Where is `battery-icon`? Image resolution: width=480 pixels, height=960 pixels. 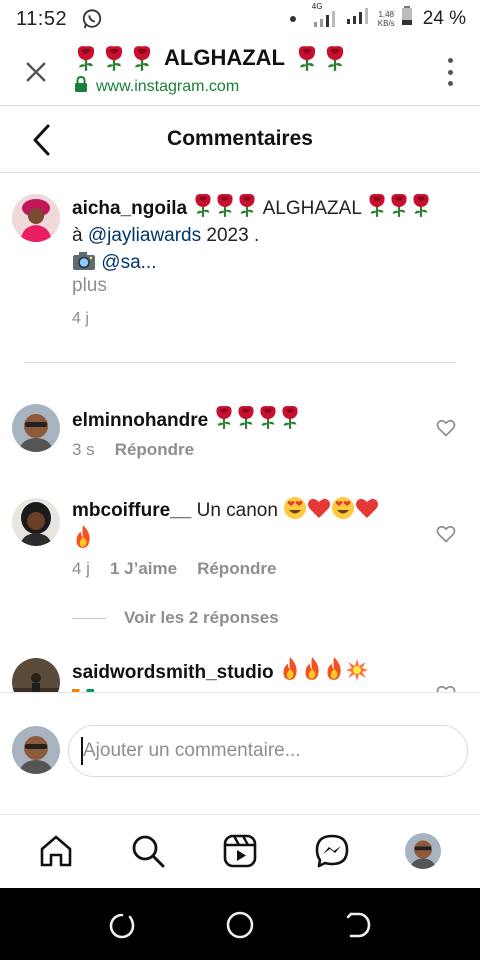 battery-icon is located at coordinates (407, 19).